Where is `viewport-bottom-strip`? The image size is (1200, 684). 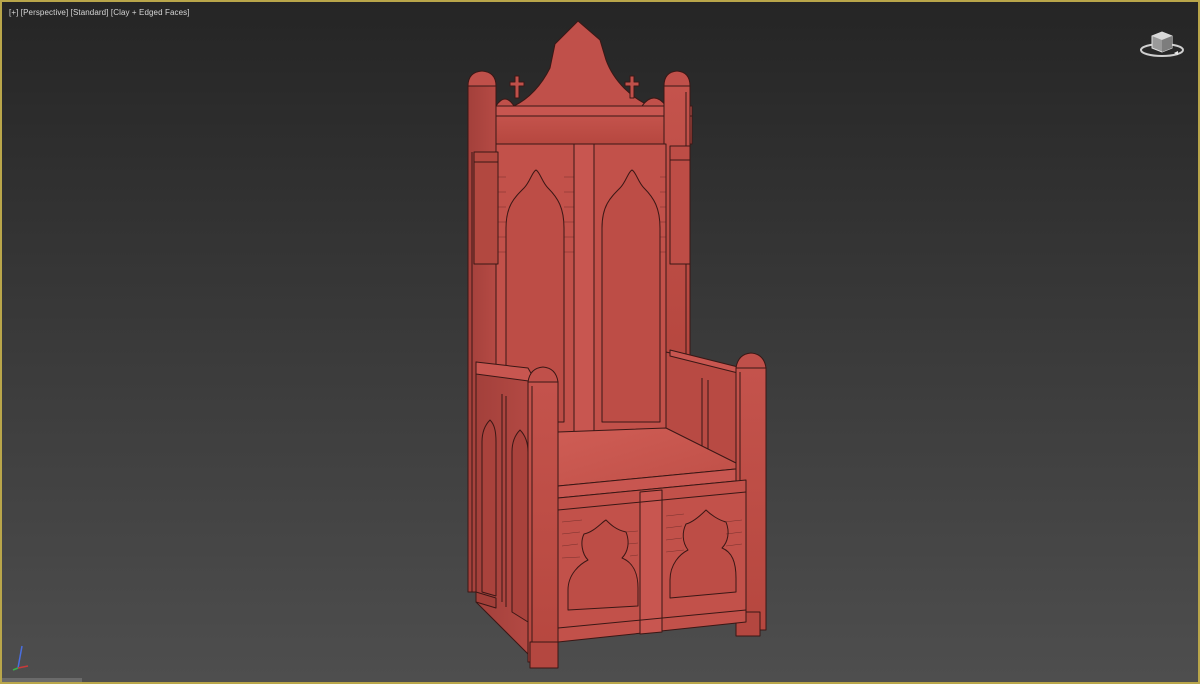
viewport-bottom-strip is located at coordinates (42, 680).